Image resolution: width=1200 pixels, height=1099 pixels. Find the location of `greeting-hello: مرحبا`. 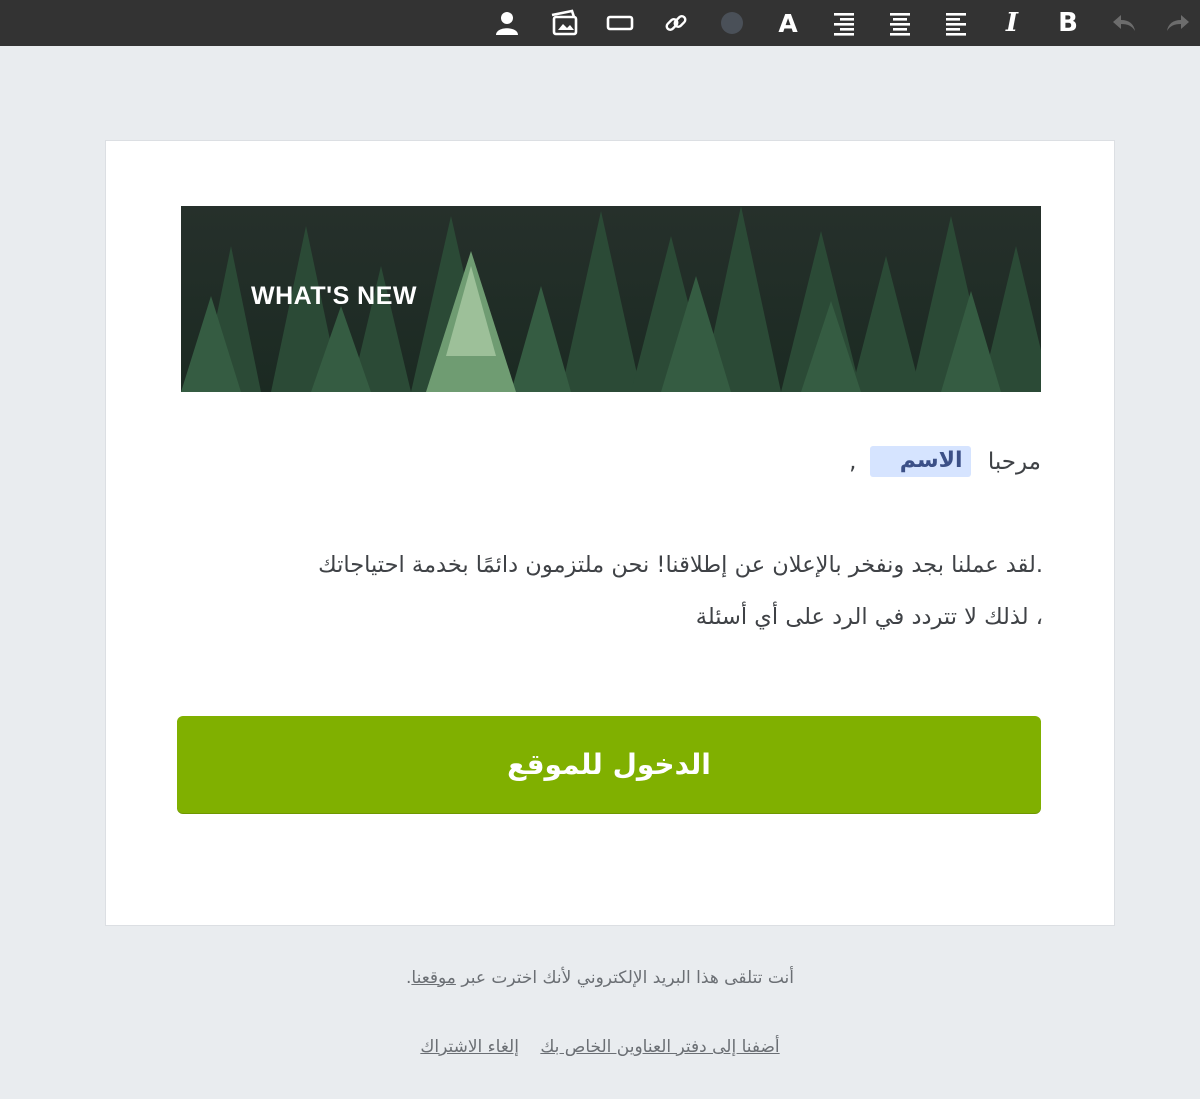

greeting-hello: مرحبا is located at coordinates (1014, 461).